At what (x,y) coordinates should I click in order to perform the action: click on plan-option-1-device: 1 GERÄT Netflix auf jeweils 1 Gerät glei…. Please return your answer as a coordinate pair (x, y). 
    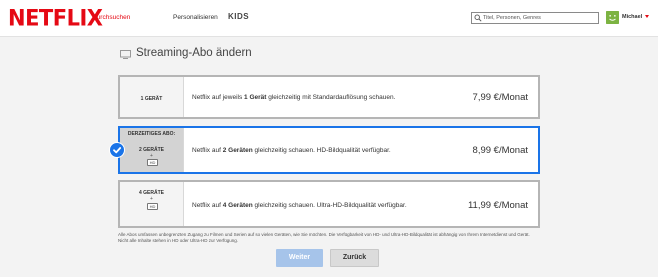
    Looking at the image, I should click on (329, 97).